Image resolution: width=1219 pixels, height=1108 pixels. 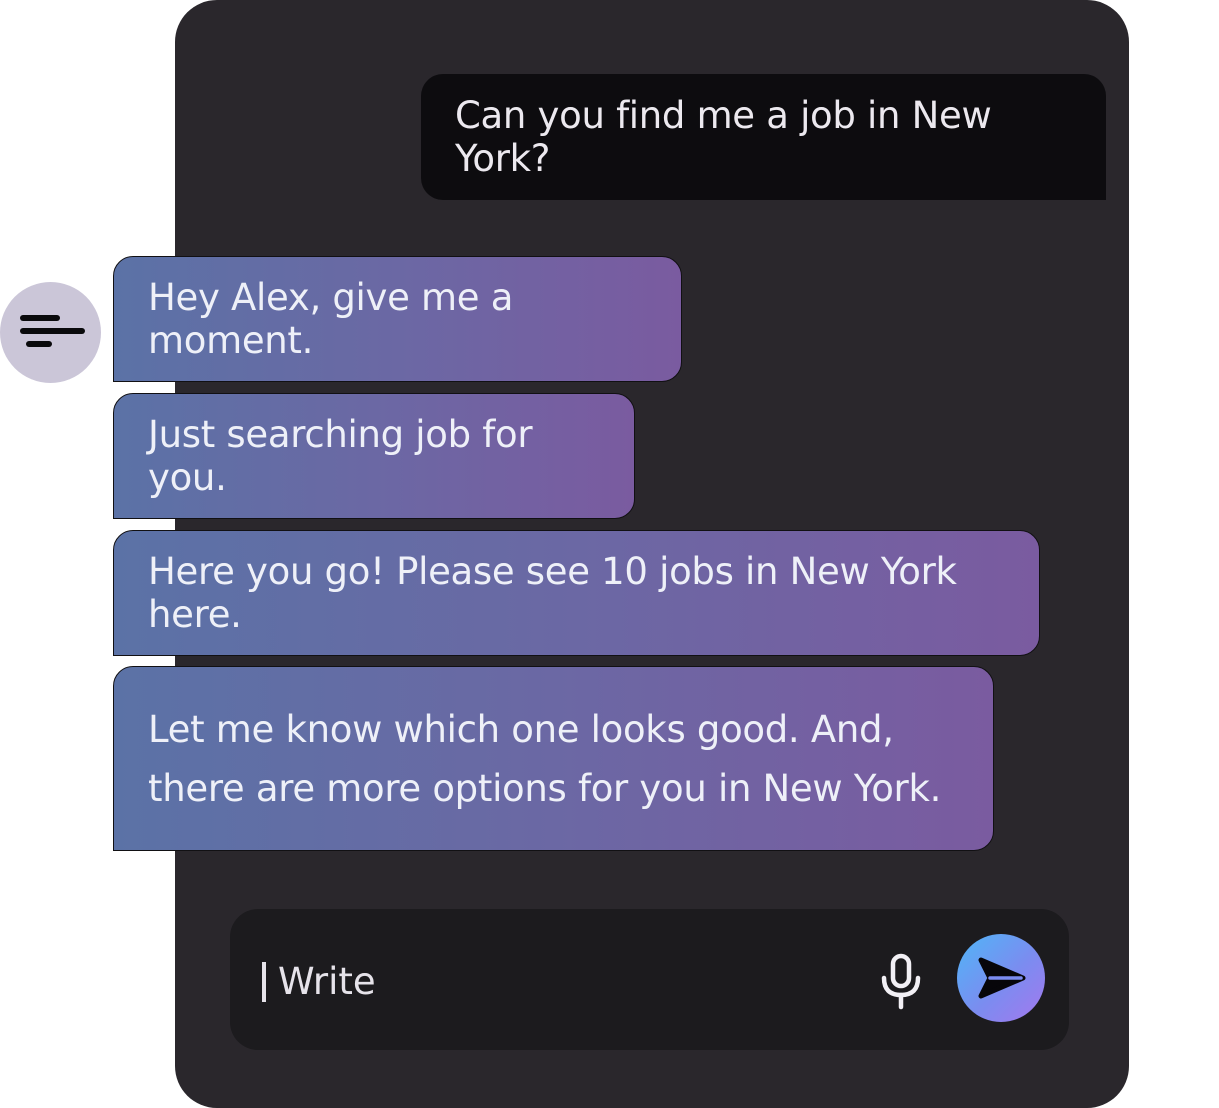 I want to click on user-message: Can you find me a job in New York?, so click(x=763, y=137).